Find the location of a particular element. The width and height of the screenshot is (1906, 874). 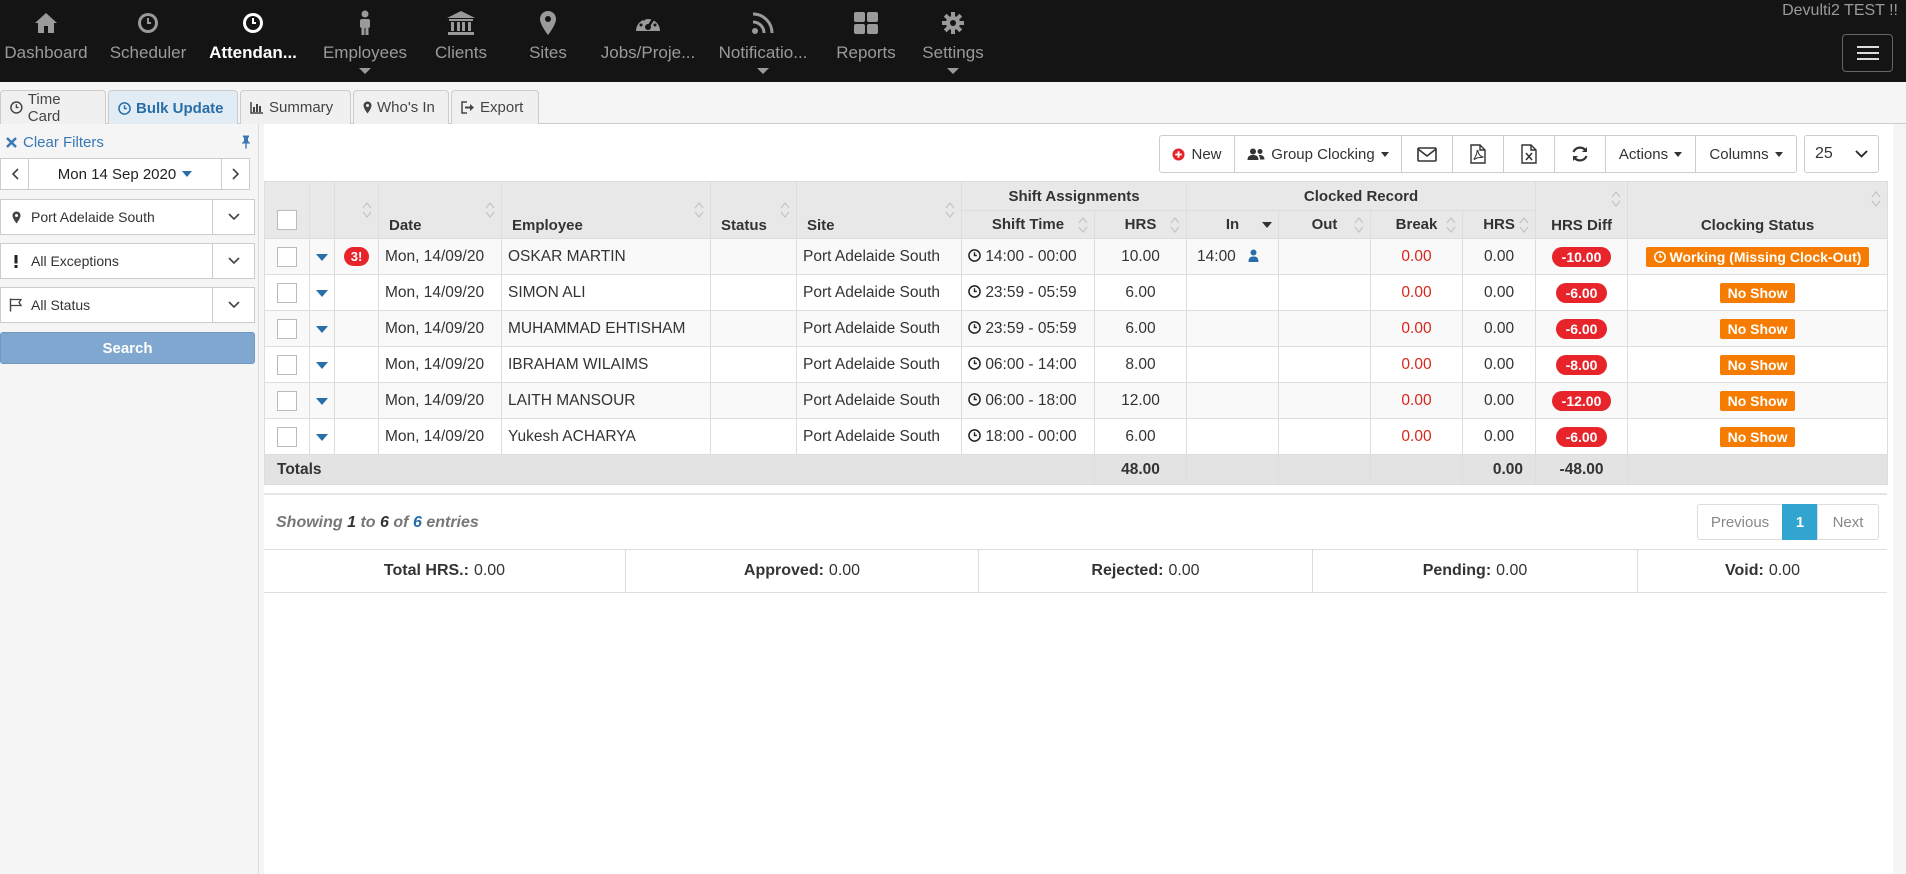

new-button: New is located at coordinates (1197, 154).